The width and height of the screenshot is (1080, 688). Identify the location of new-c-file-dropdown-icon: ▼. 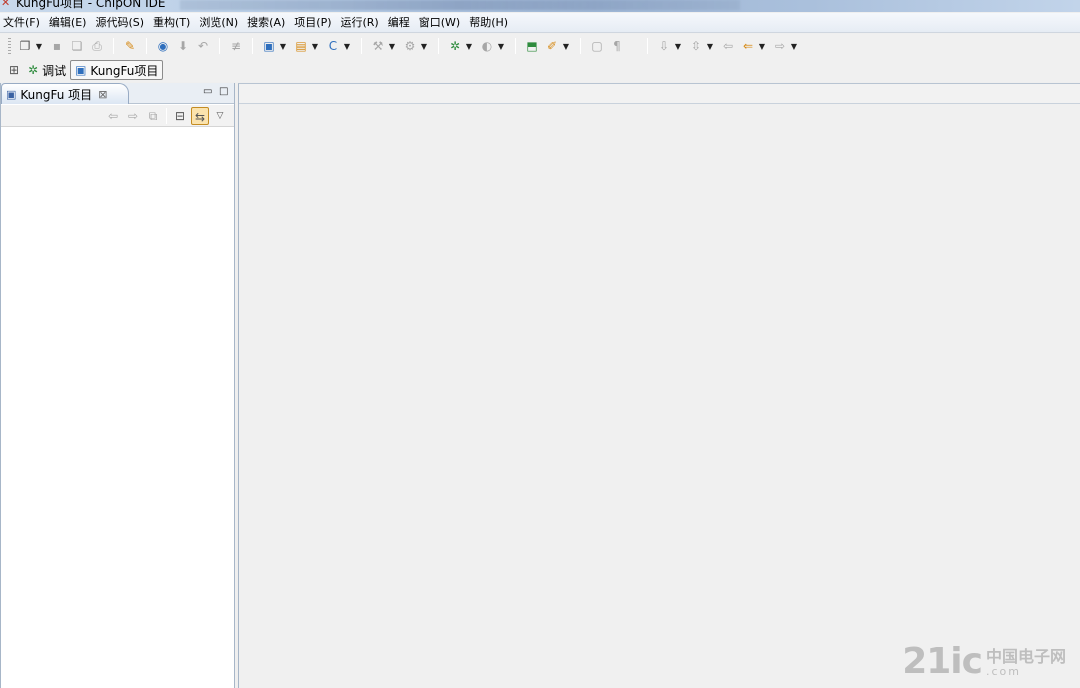
(347, 46).